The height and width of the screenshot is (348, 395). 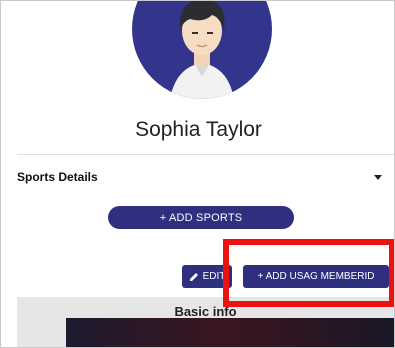 I want to click on pencil-icon, so click(x=193, y=276).